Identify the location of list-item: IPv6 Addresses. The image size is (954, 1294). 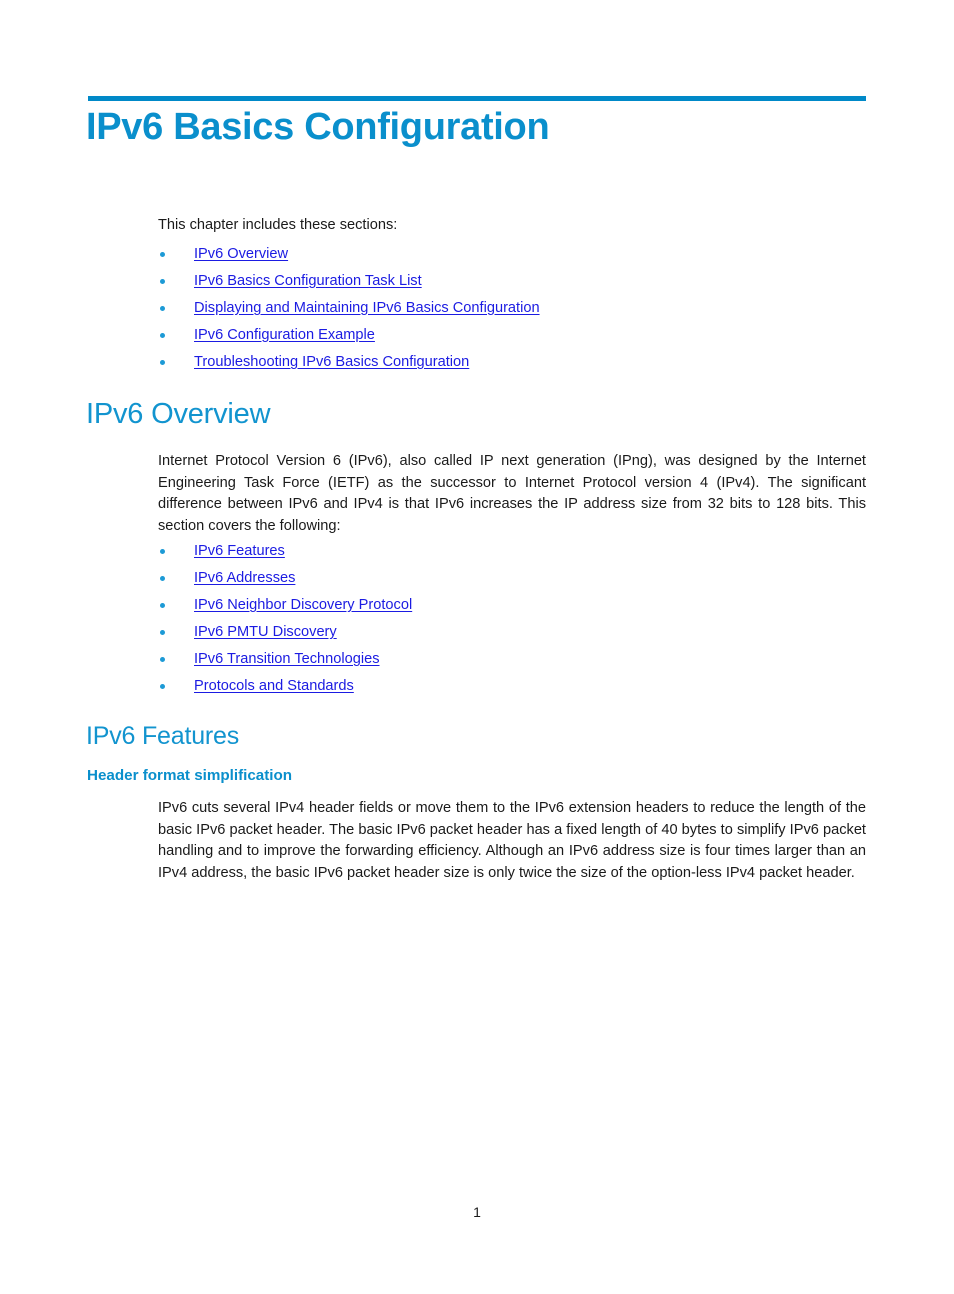
(400, 578).